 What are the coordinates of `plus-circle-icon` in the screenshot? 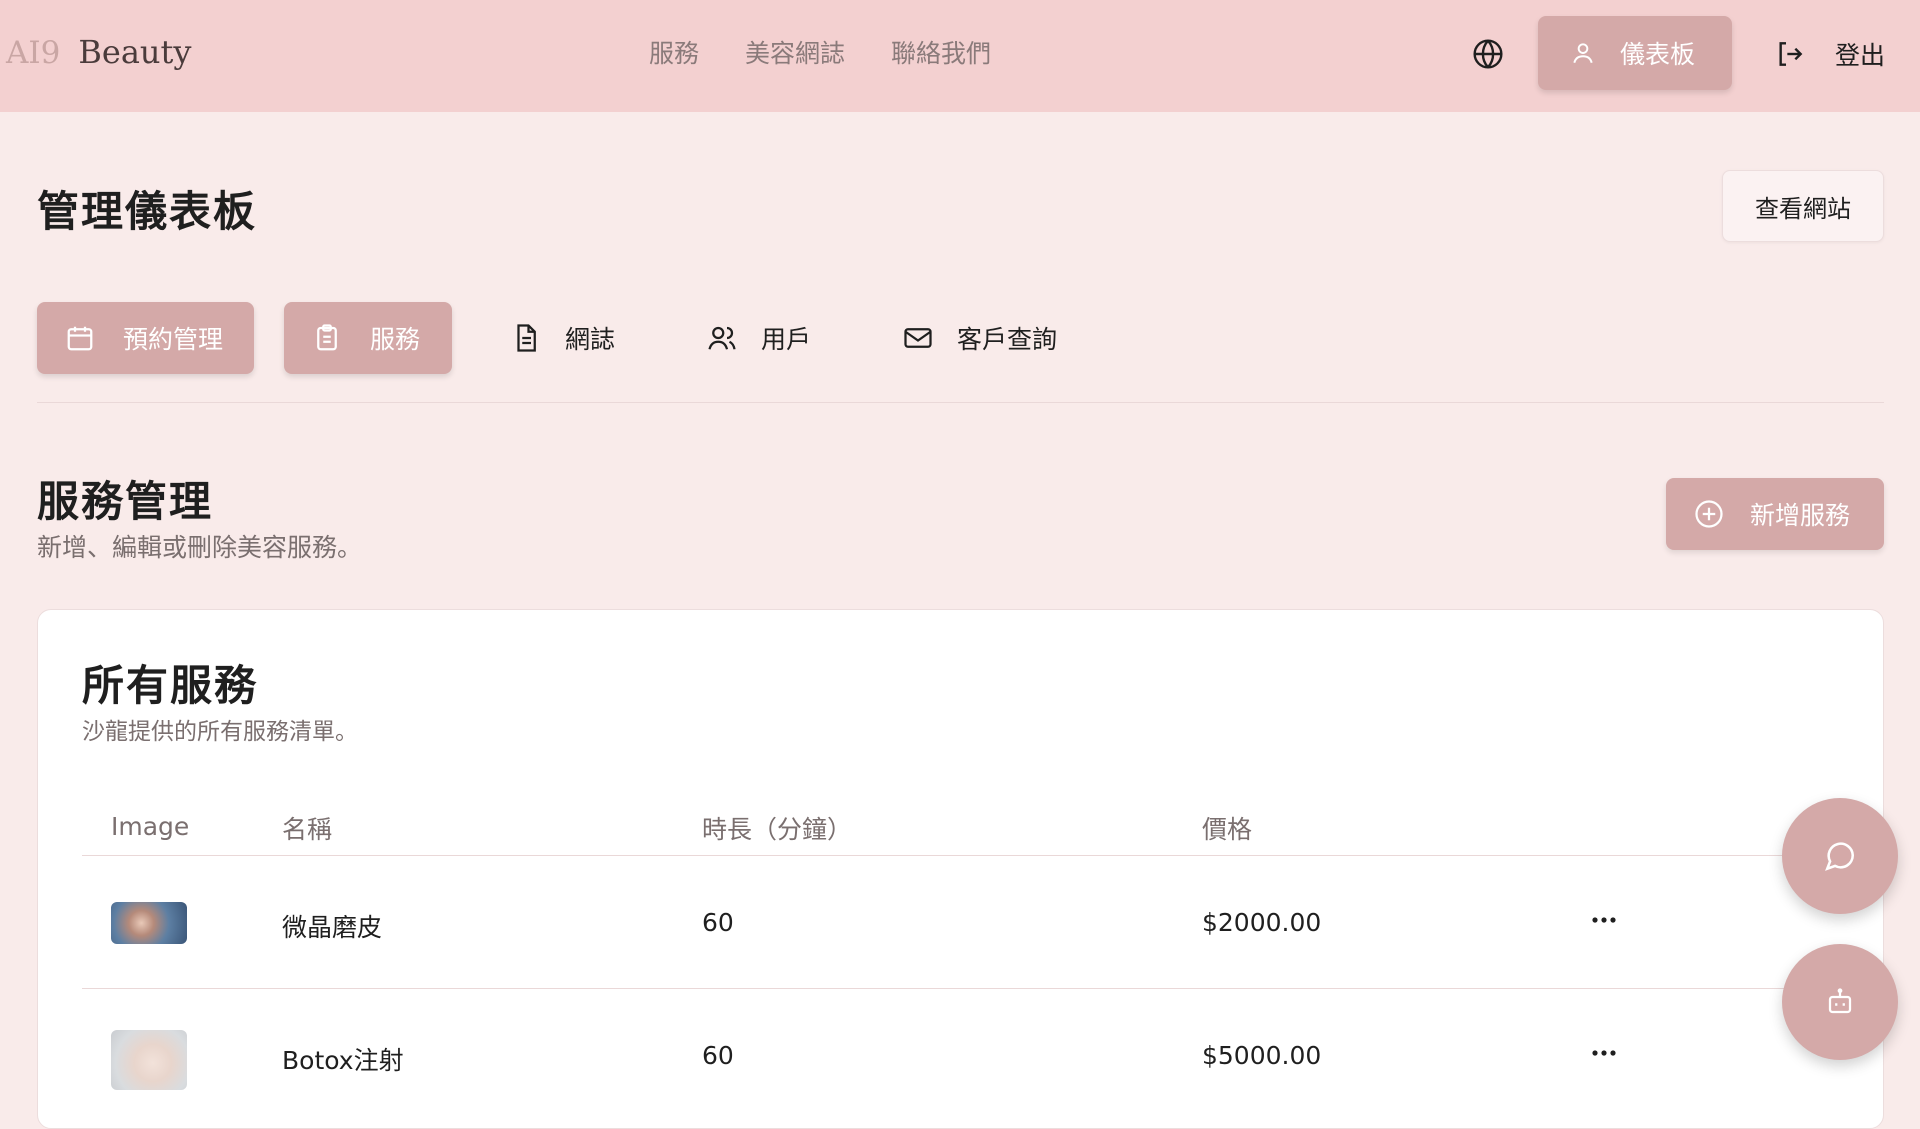 It's located at (1709, 514).